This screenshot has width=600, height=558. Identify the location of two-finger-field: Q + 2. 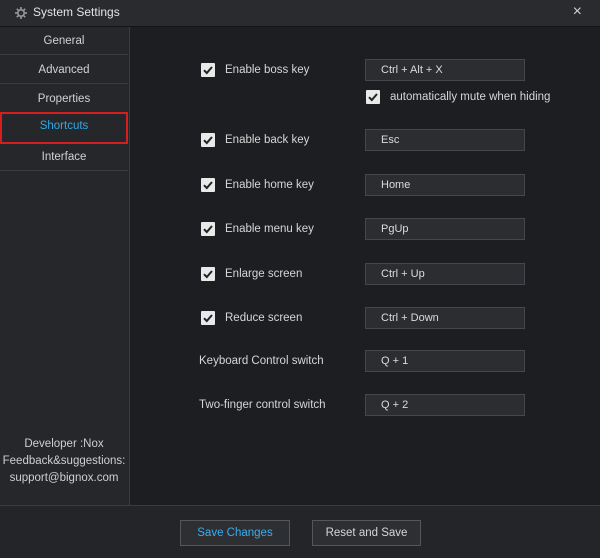
(445, 405).